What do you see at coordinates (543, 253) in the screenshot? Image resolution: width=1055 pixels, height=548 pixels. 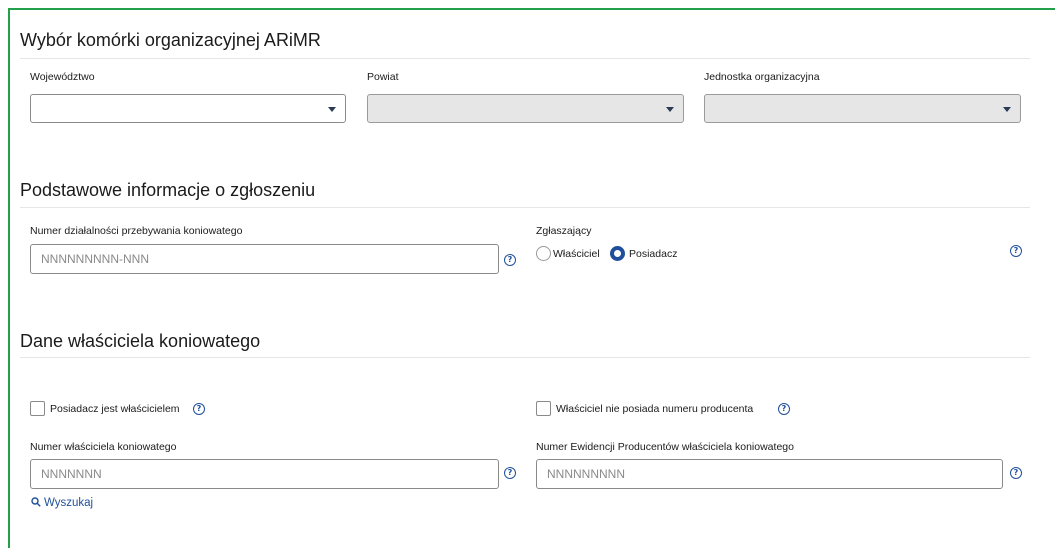 I see `radio-wlasciciel` at bounding box center [543, 253].